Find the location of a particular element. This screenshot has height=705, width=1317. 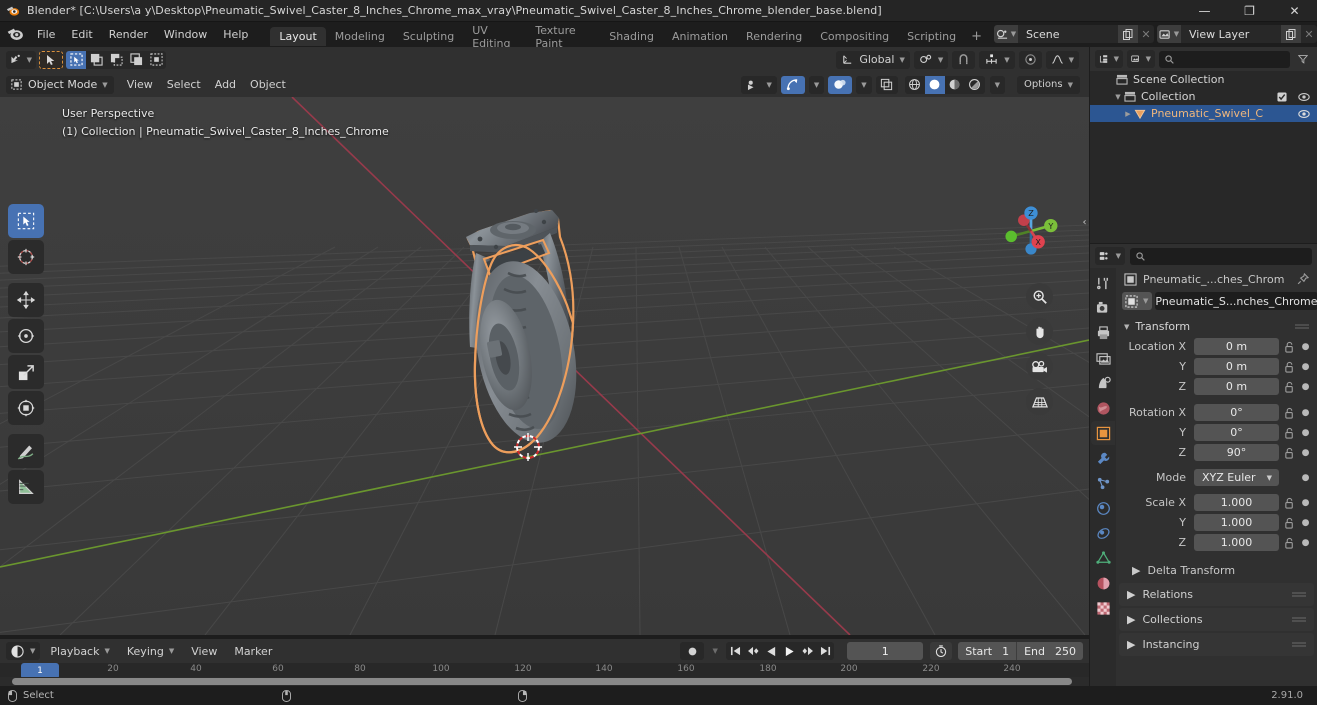

location-y-lock-icon is located at coordinates (1289, 367).